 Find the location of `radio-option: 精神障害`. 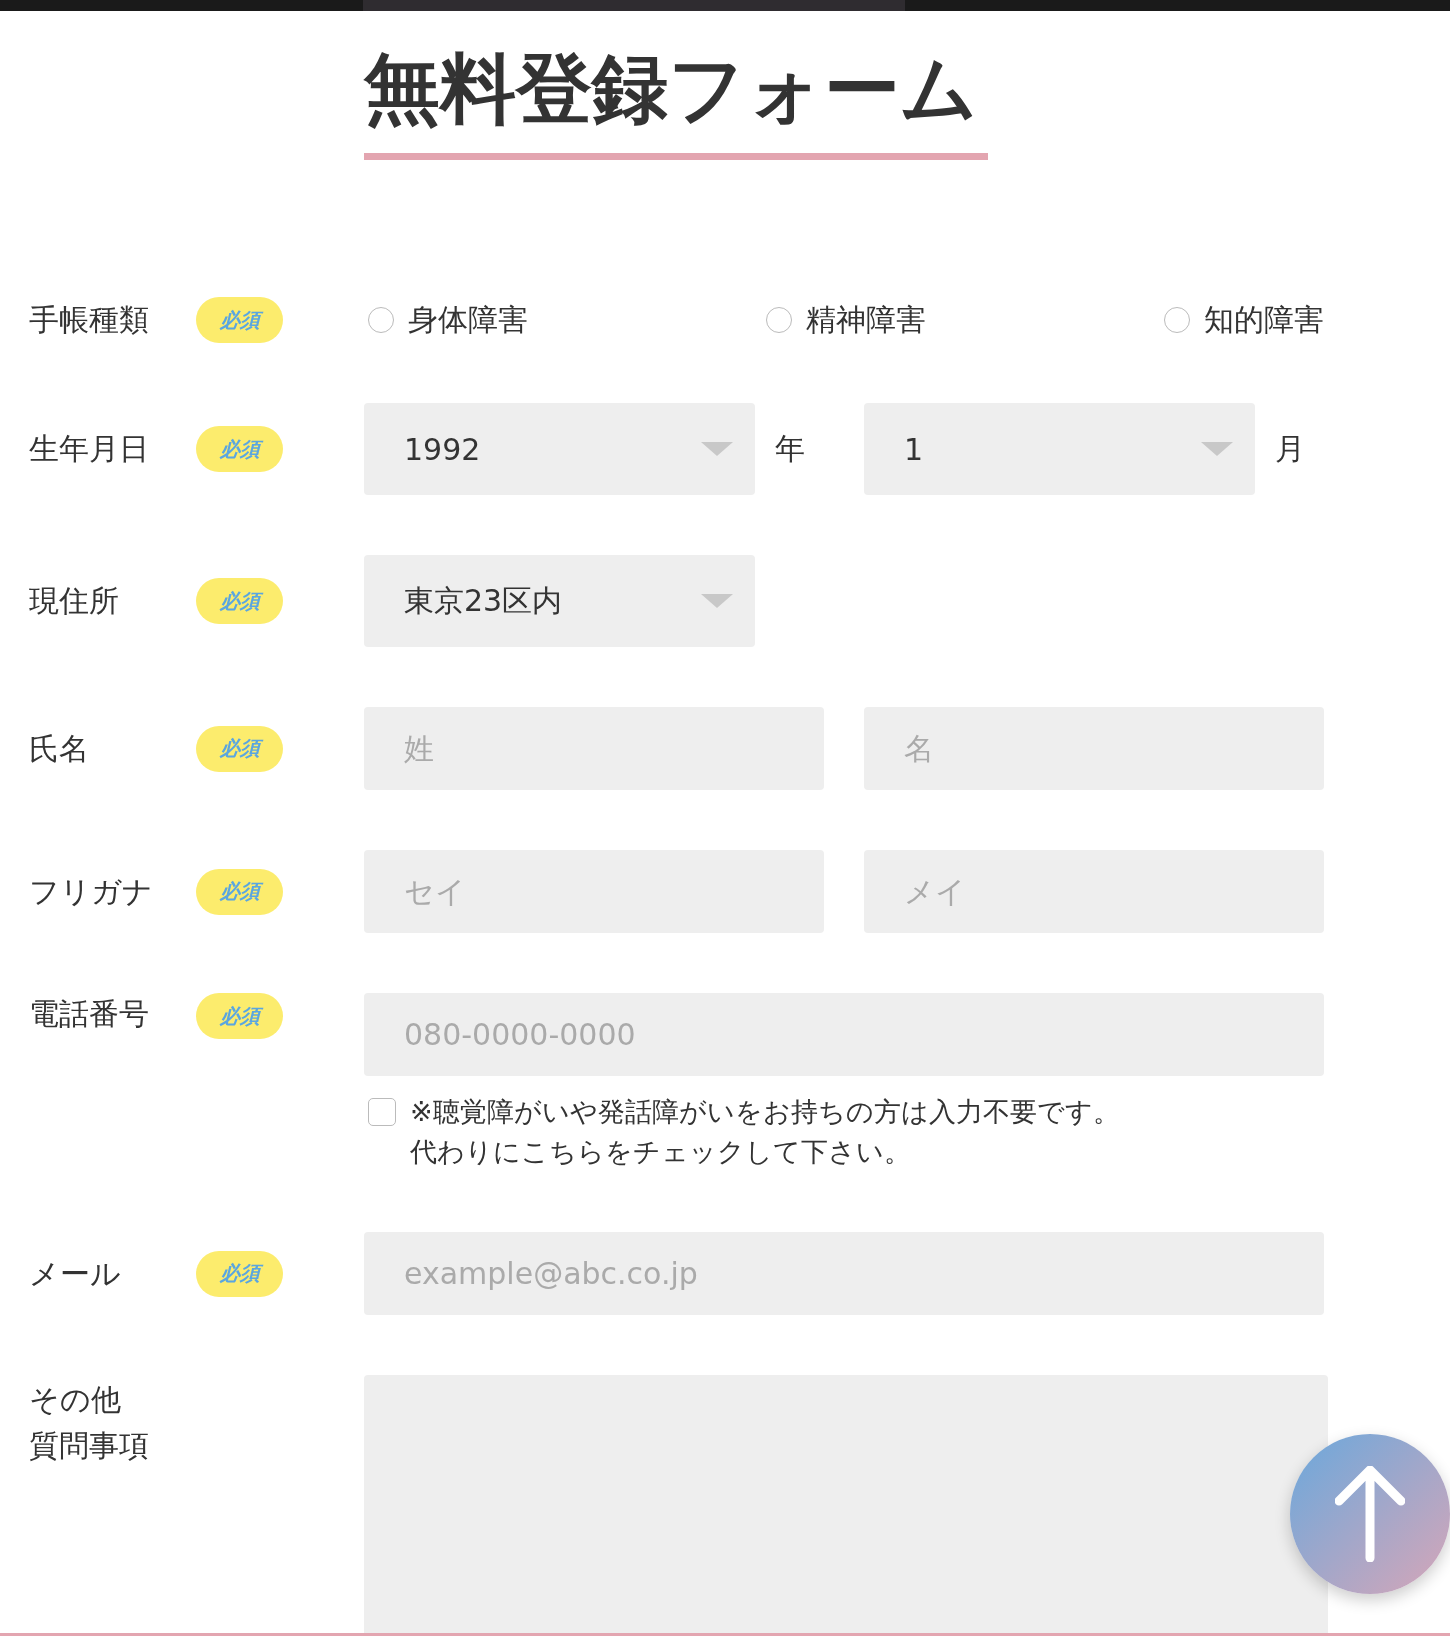

radio-option: 精神障害 is located at coordinates (844, 320).